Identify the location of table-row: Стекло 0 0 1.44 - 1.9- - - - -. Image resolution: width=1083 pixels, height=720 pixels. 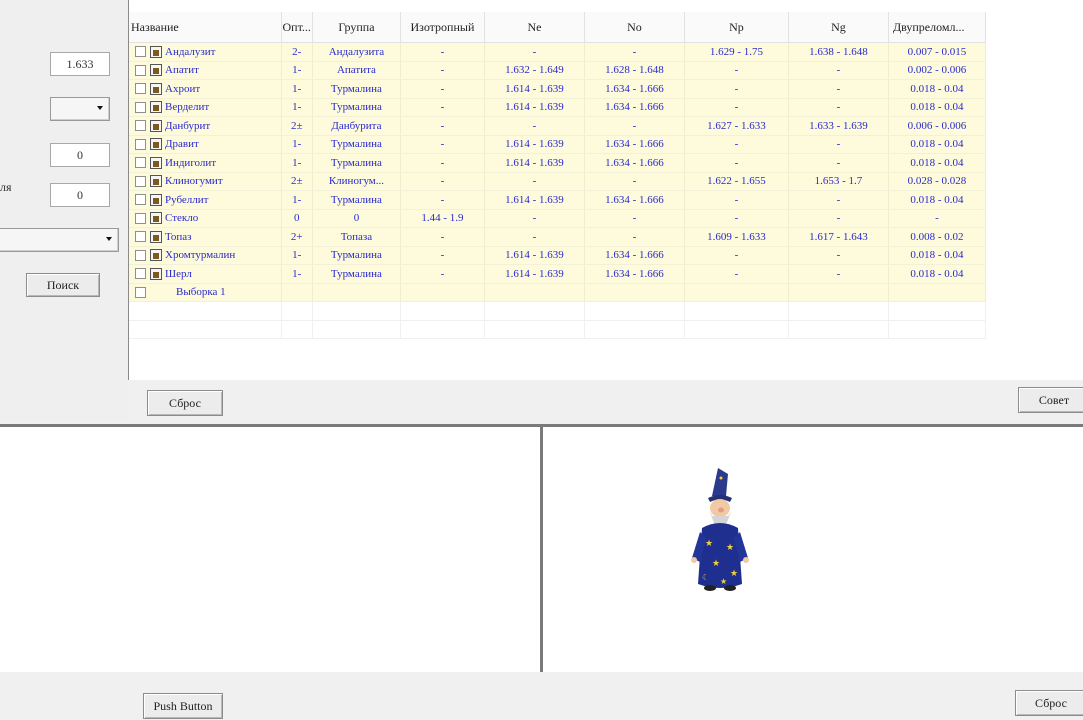
(557, 218).